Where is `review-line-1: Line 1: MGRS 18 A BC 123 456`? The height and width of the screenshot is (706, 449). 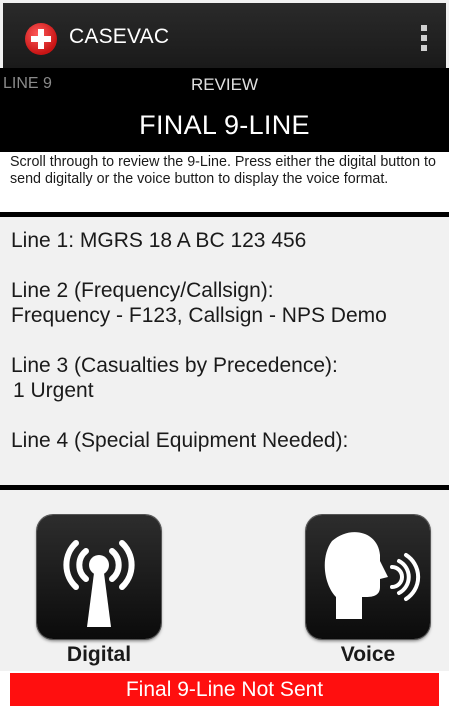
review-line-1: Line 1: MGRS 18 A BC 123 456 is located at coordinates (230, 240).